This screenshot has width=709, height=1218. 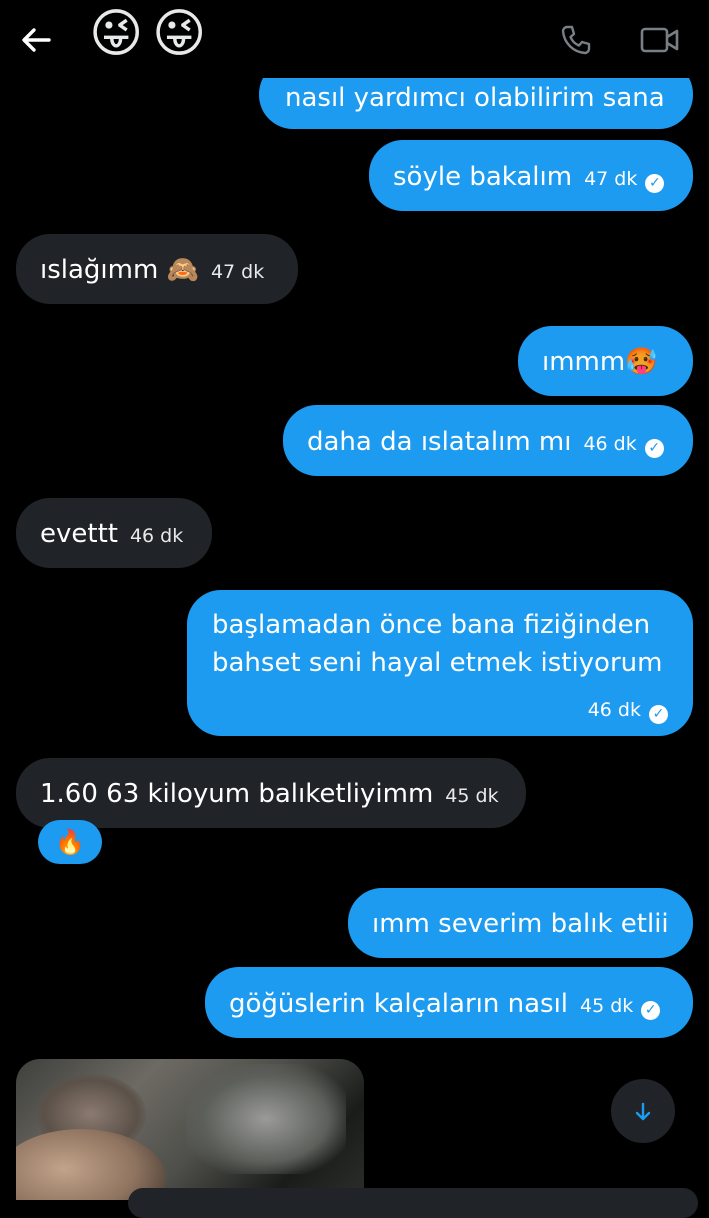 I want to click on message-bubble-incoming: evettt 46 dk, so click(x=114, y=533).